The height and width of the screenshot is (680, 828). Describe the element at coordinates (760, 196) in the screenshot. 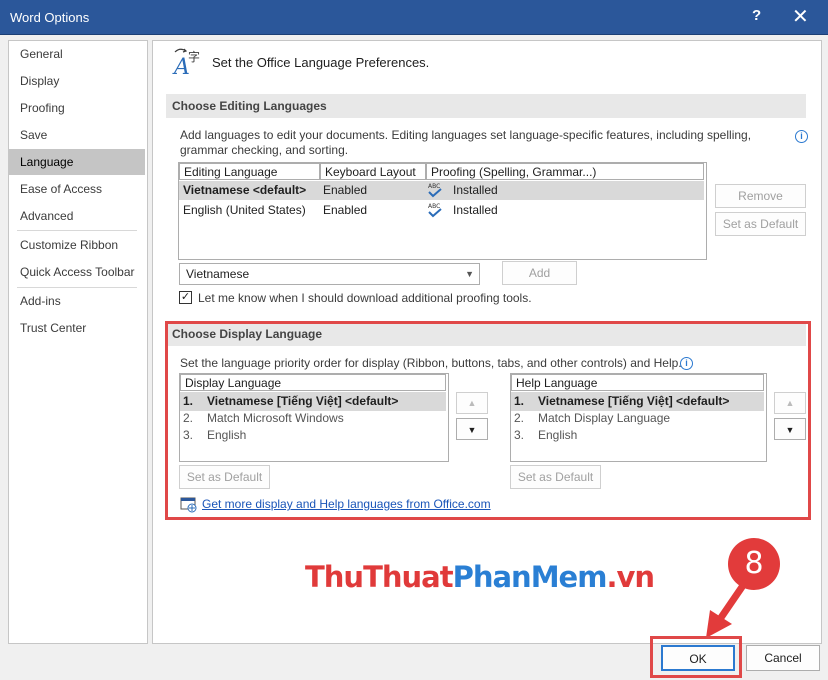

I see `remove-button: Remove` at that location.